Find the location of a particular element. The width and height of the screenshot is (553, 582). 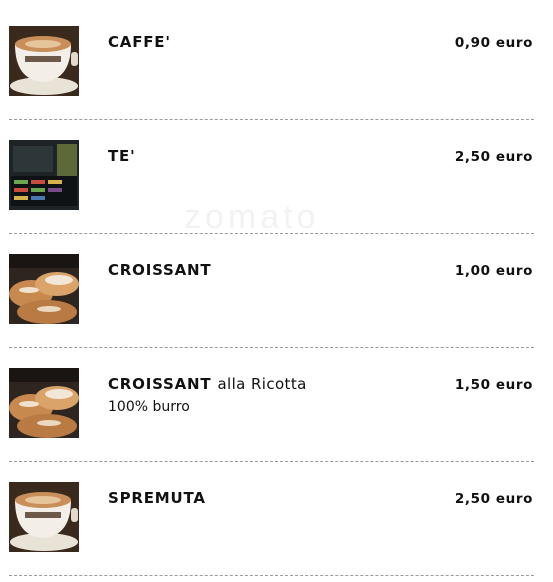

item-name: CROISSANT alla Ricotta is located at coordinates (207, 384).